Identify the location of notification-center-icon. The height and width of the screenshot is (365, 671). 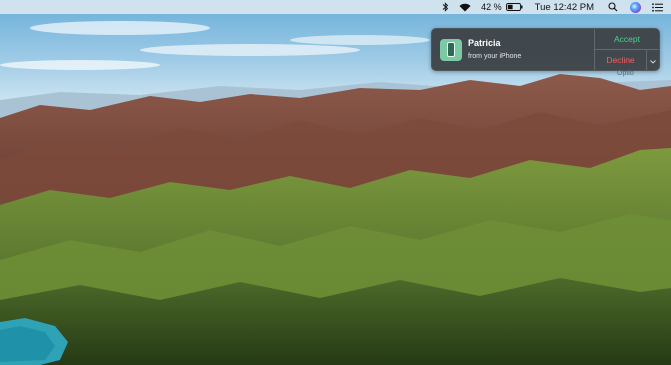
(657, 7).